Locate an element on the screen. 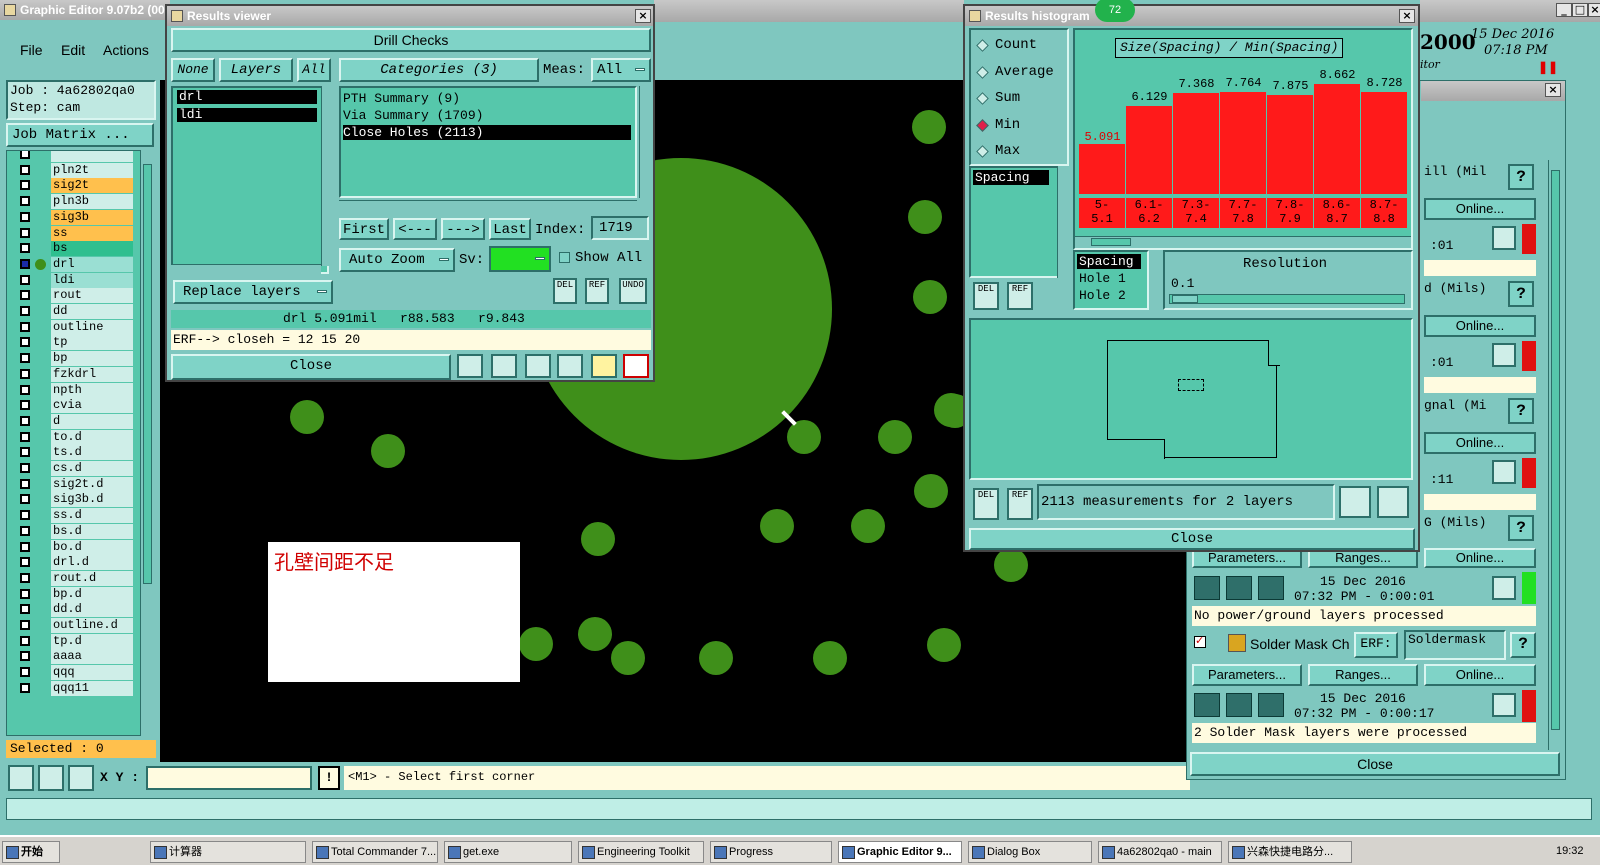 Image resolution: width=1600 pixels, height=865 pixels. stat-radio-average: Average is located at coordinates (1020, 73).